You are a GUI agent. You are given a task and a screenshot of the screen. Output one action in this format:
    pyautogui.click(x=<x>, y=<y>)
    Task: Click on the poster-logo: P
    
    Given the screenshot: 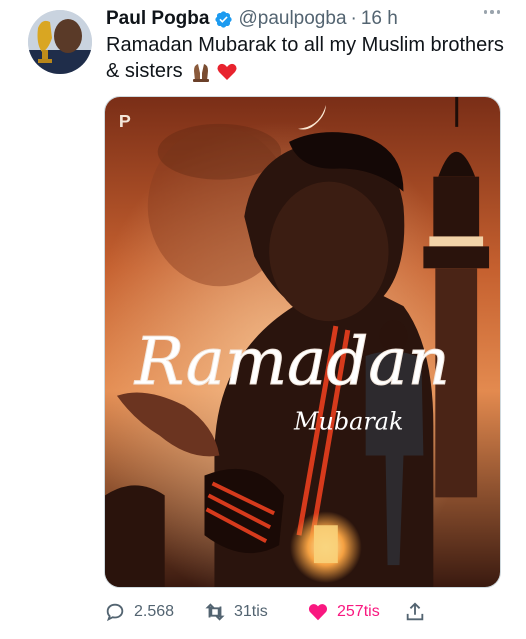 What is the action you would take?
    pyautogui.click(x=125, y=121)
    